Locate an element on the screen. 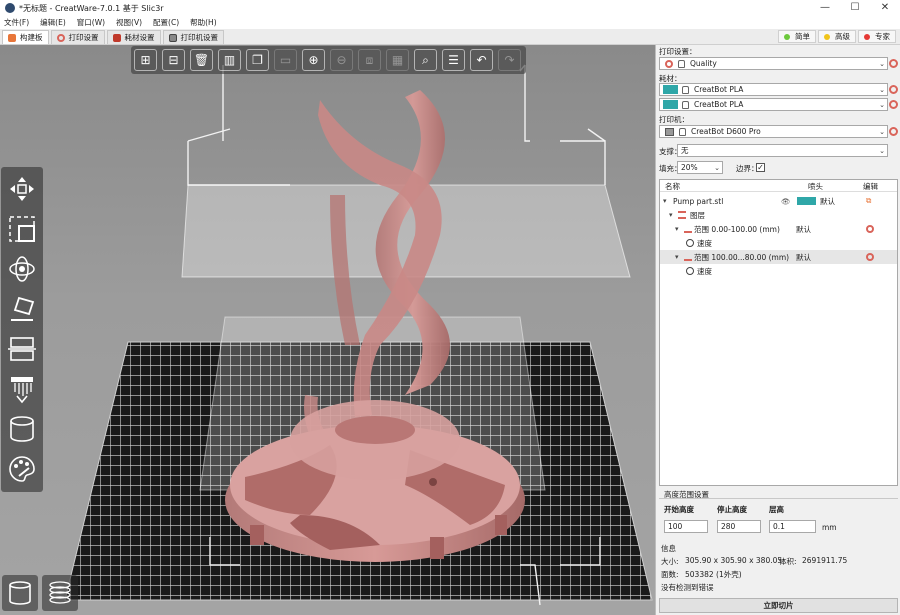 This screenshot has height=615, width=900. mode-simple-dot is located at coordinates (787, 36).